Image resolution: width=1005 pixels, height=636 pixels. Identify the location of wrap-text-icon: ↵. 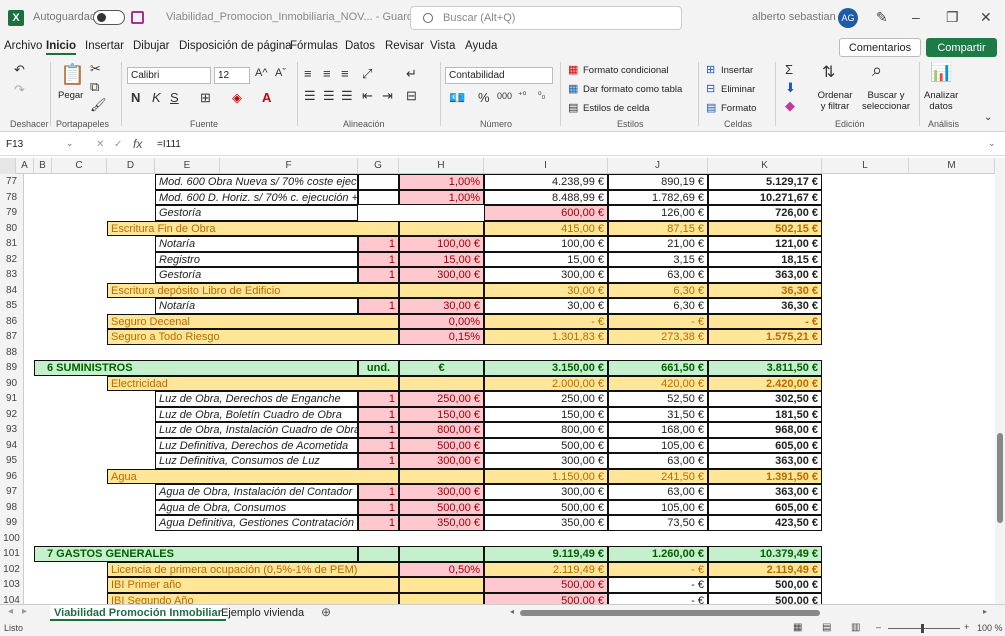
(411, 74).